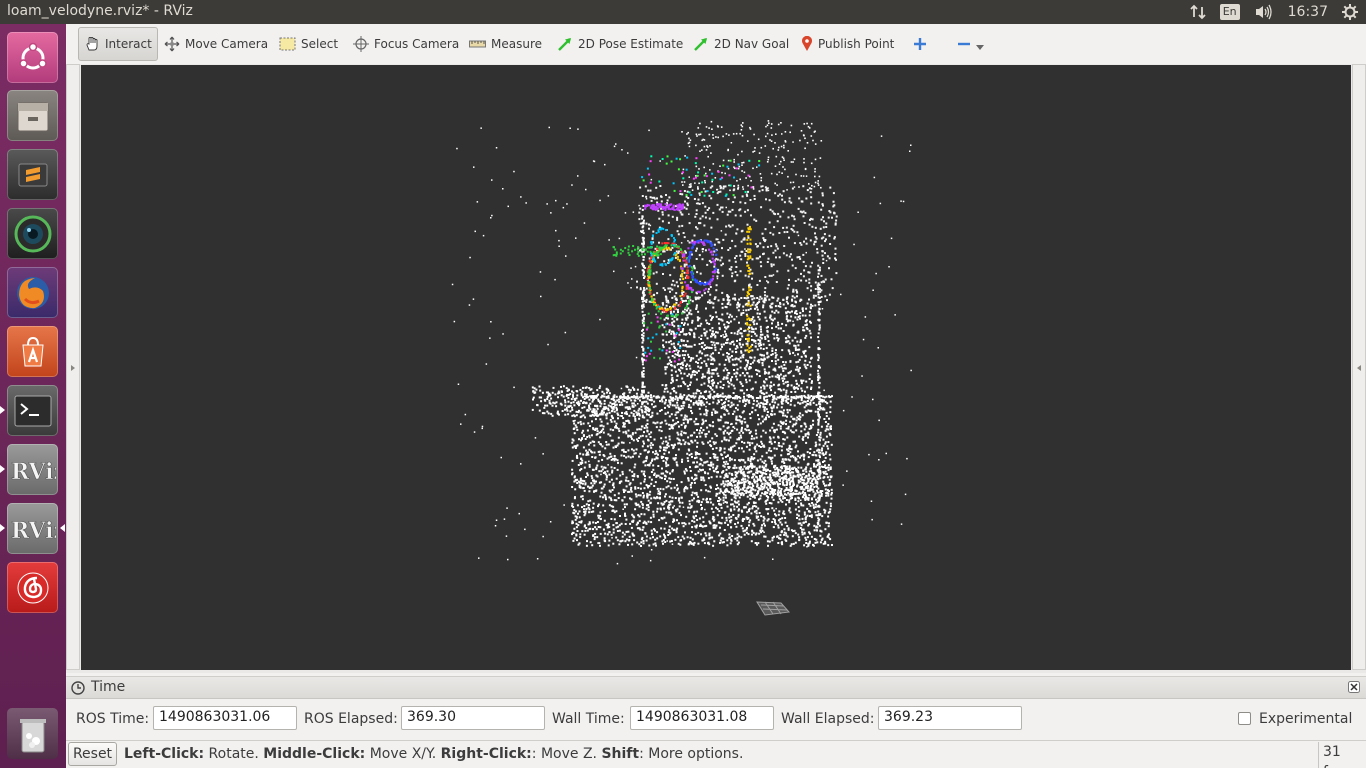  I want to click on time-panel-title: Time, so click(108, 687).